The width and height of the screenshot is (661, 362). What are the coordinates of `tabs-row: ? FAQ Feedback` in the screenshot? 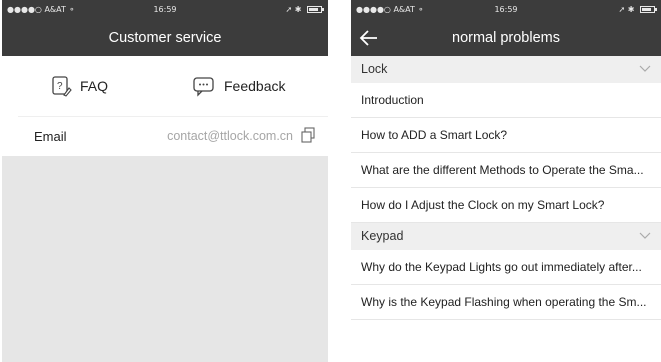 It's located at (165, 86).